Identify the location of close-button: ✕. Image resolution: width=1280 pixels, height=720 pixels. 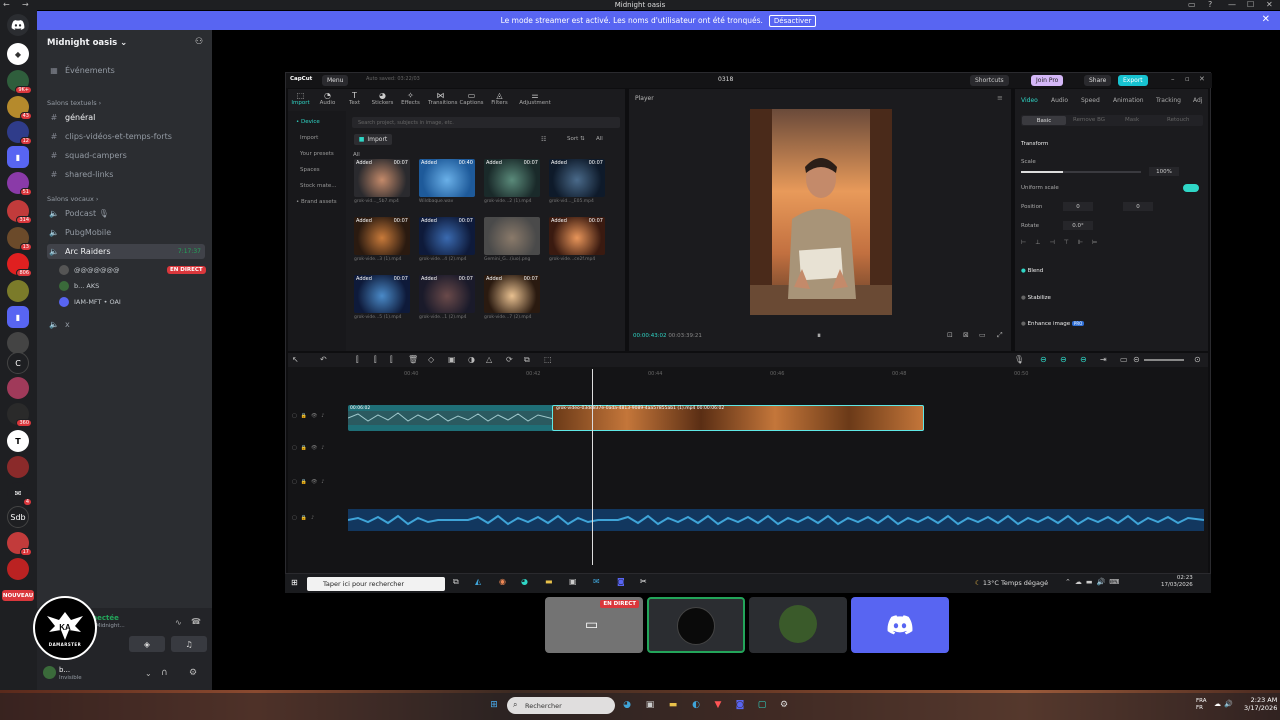
(1202, 79).